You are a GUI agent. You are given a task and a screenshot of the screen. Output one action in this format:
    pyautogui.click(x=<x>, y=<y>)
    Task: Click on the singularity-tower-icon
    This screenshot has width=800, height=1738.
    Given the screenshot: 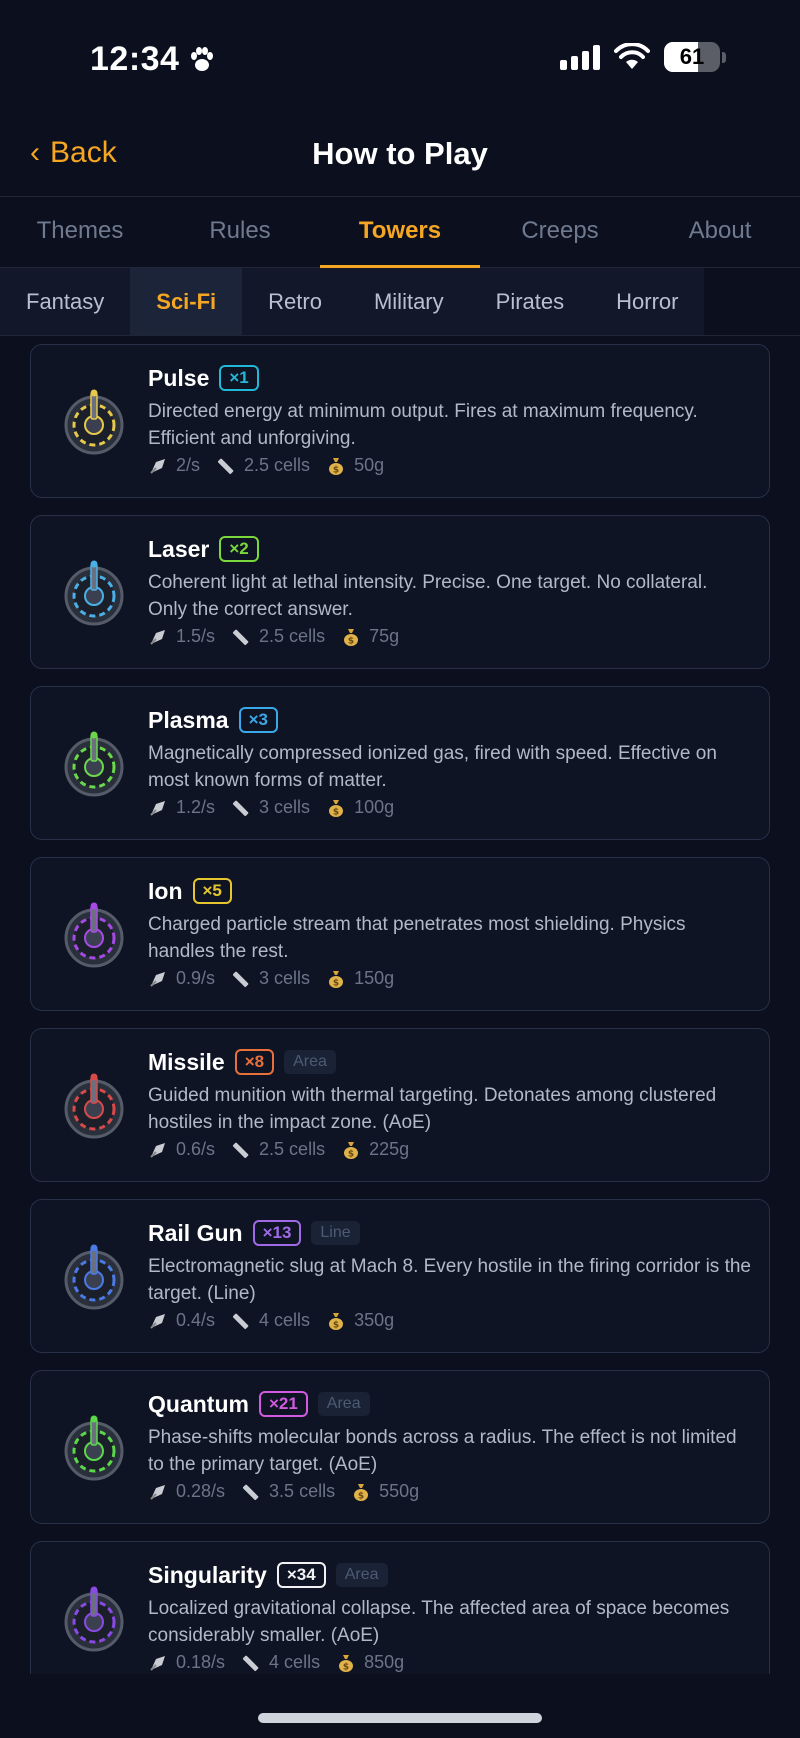 What is the action you would take?
    pyautogui.click(x=94, y=1619)
    